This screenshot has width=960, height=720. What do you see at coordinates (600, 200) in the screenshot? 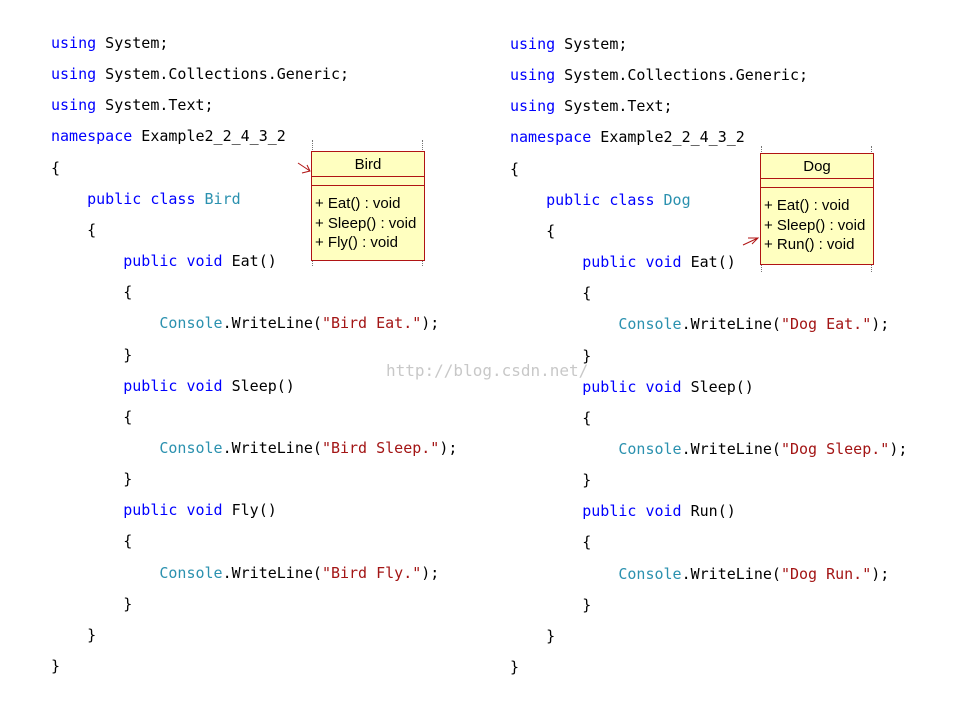
I see `code-line: public class Dog` at bounding box center [600, 200].